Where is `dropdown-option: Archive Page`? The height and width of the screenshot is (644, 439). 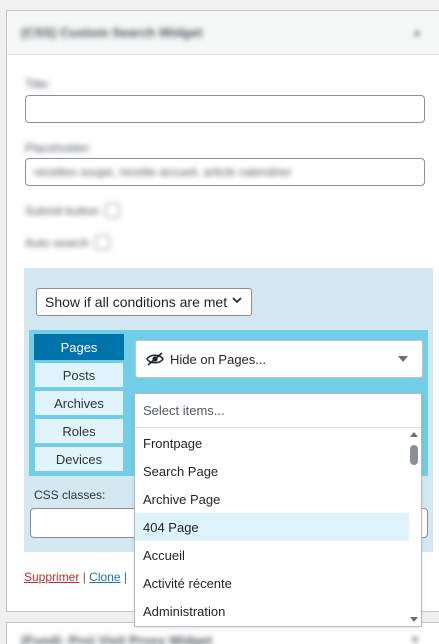 dropdown-option: Archive Page is located at coordinates (272, 499).